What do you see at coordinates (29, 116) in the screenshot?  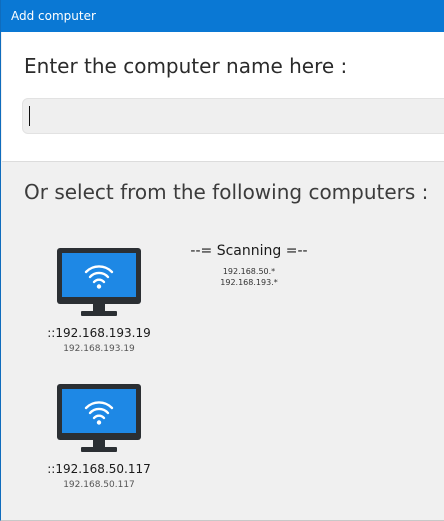 I see `text-caret` at bounding box center [29, 116].